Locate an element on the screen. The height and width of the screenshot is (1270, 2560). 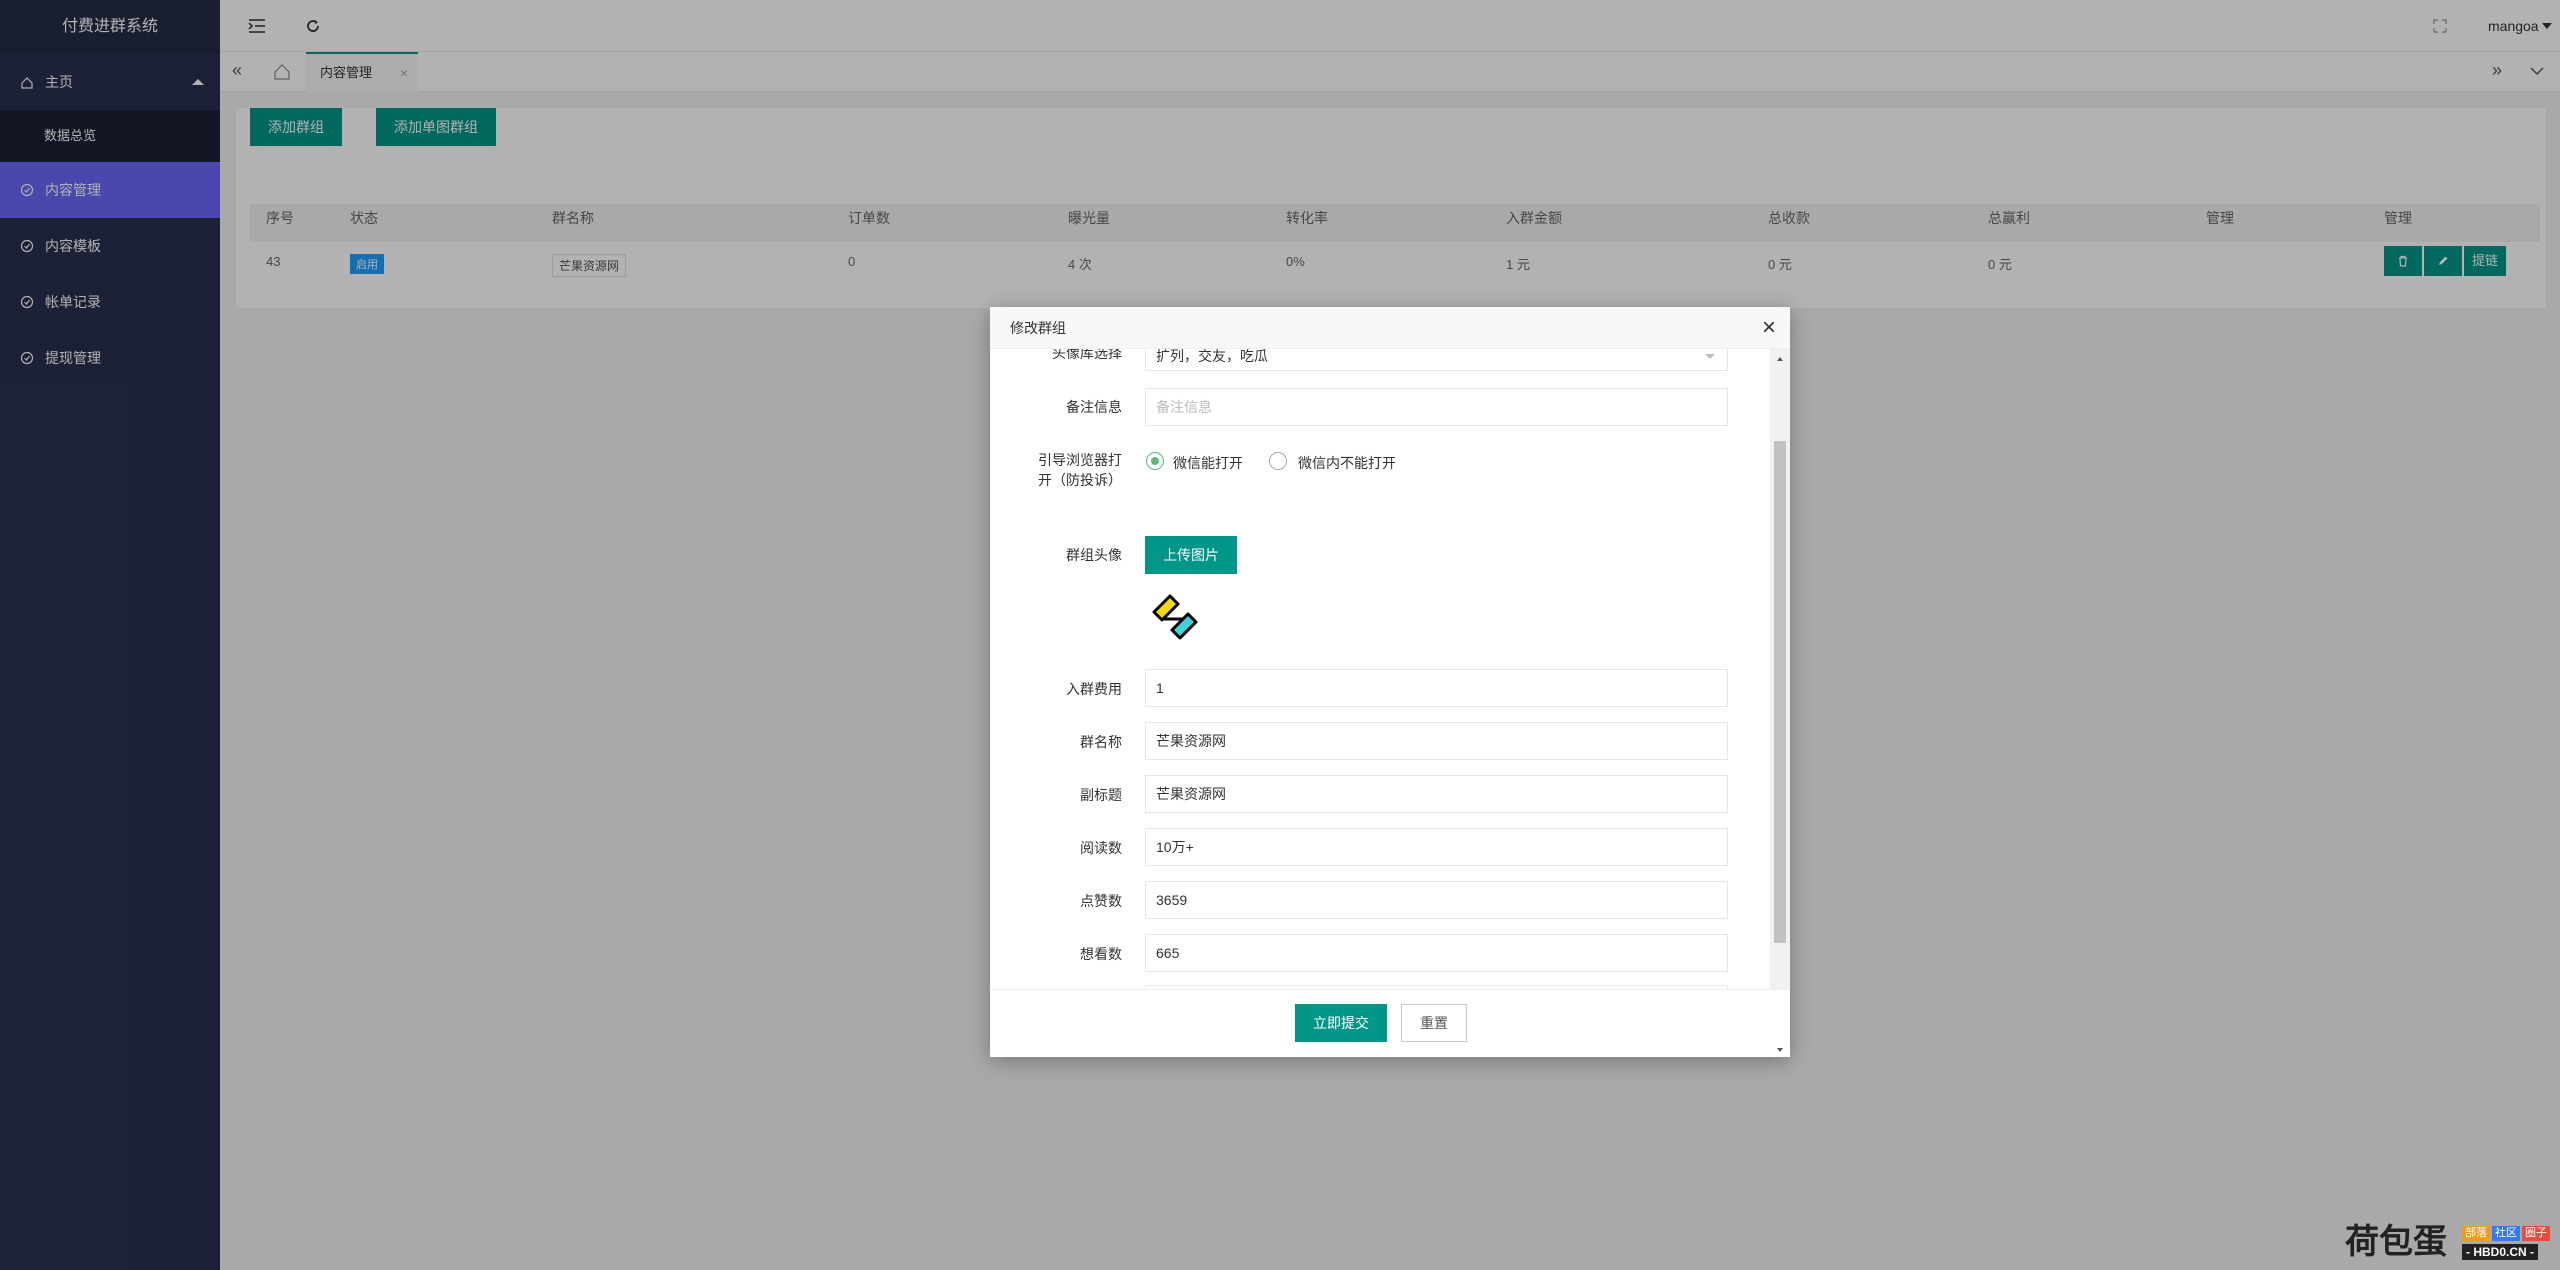
avatar-lib-select: 扩列，交友，吃瓜 is located at coordinates (1436, 360).